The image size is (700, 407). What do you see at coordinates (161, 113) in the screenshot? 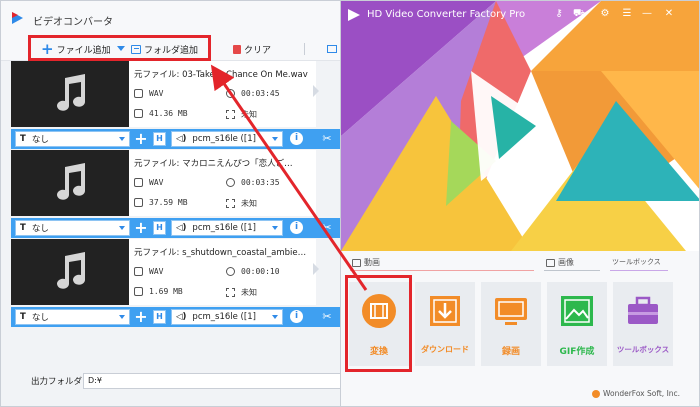
I see `size-info: 41.36 MB` at bounding box center [161, 113].